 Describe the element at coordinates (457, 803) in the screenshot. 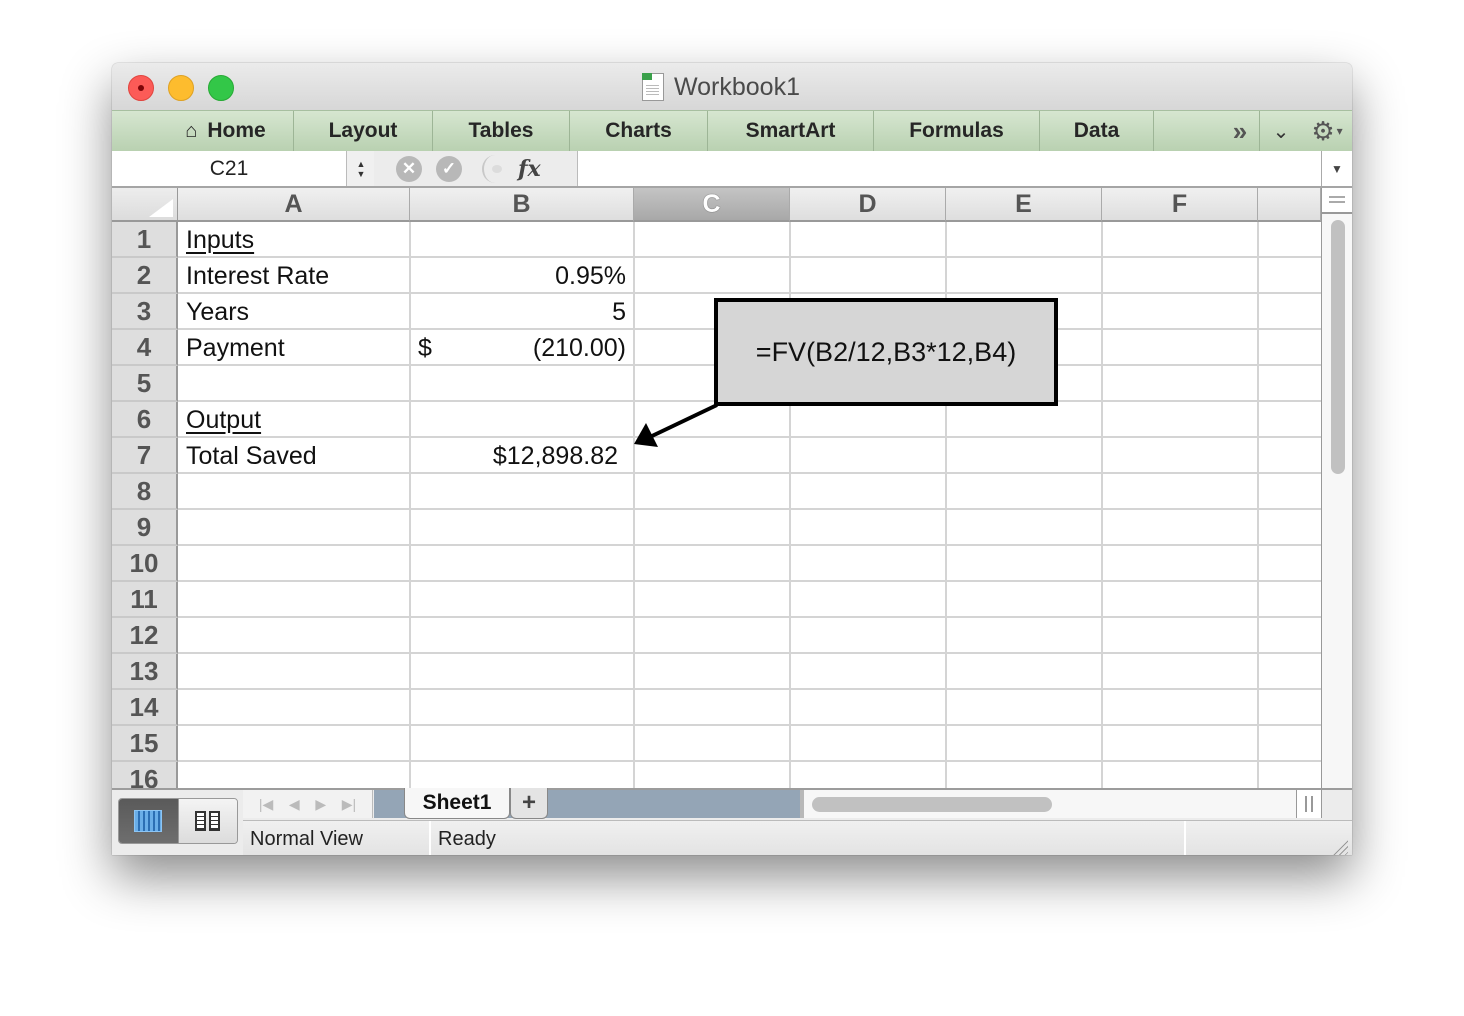

I see `sheet-tab: Sheet1` at that location.